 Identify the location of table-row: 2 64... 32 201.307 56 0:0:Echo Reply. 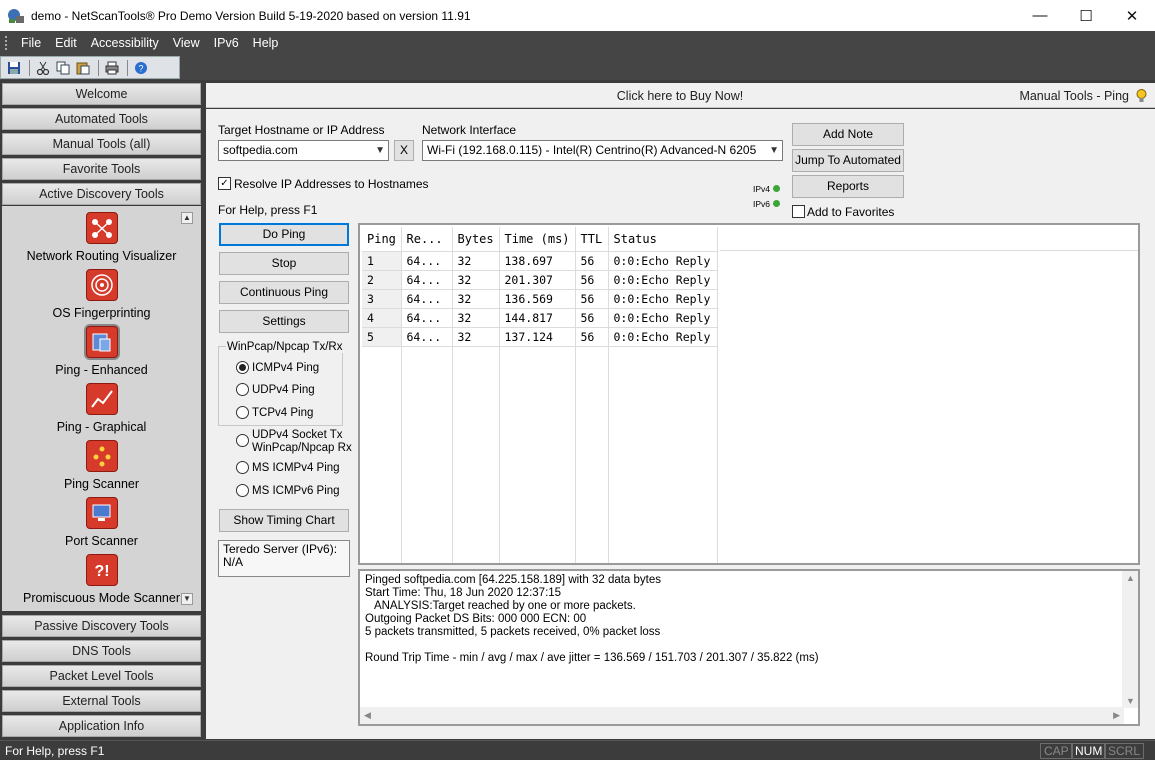
(540, 280).